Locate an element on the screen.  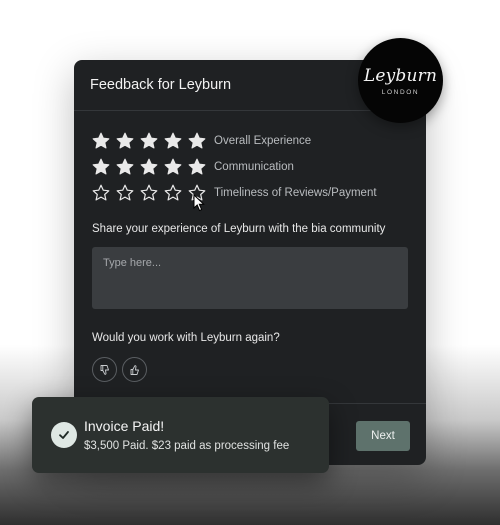
rating-row-overall: Overall Experience is located at coordinates (201, 141).